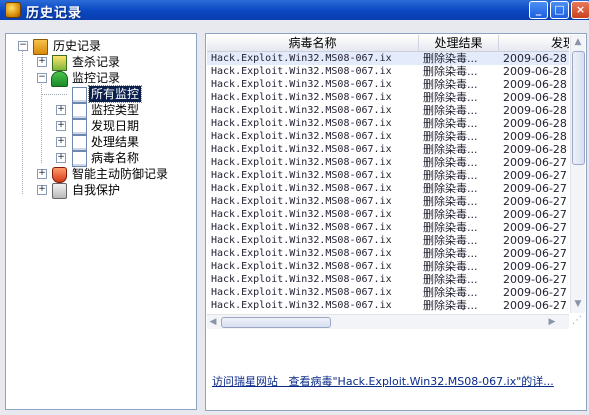  I want to click on tree-node-scan-records: + 查杀记录, so click(100, 62).